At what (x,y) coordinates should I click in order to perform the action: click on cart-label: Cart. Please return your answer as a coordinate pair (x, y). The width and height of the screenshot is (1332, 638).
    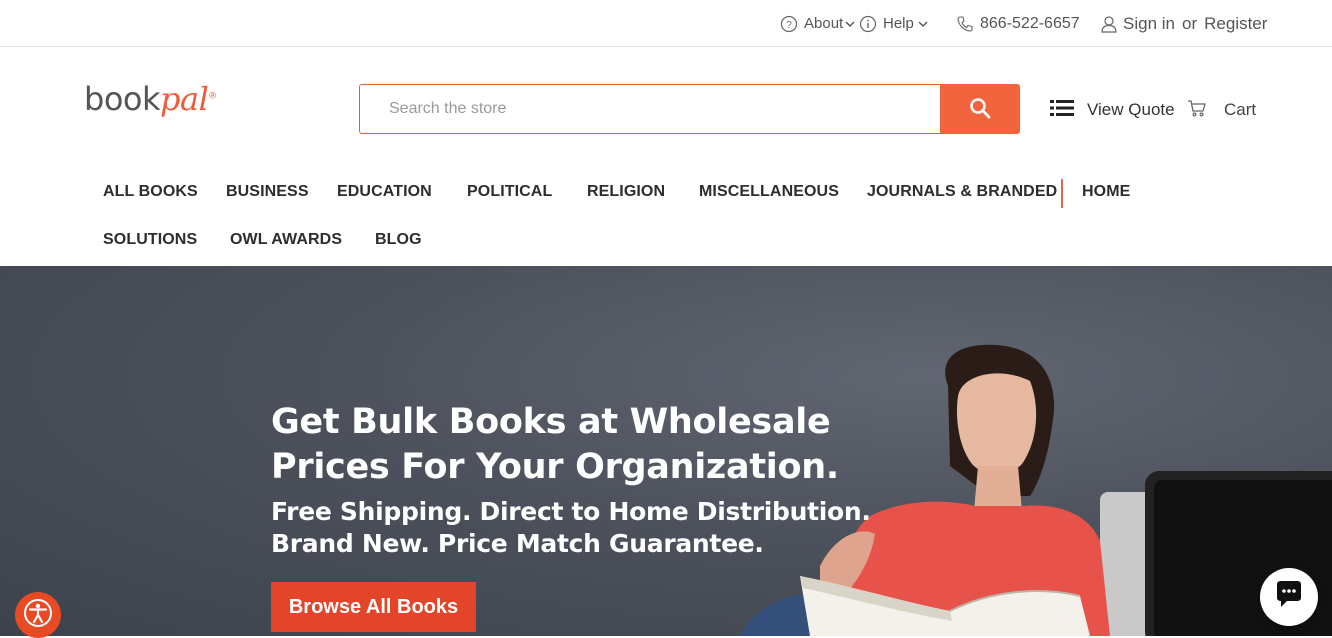
    Looking at the image, I should click on (1240, 109).